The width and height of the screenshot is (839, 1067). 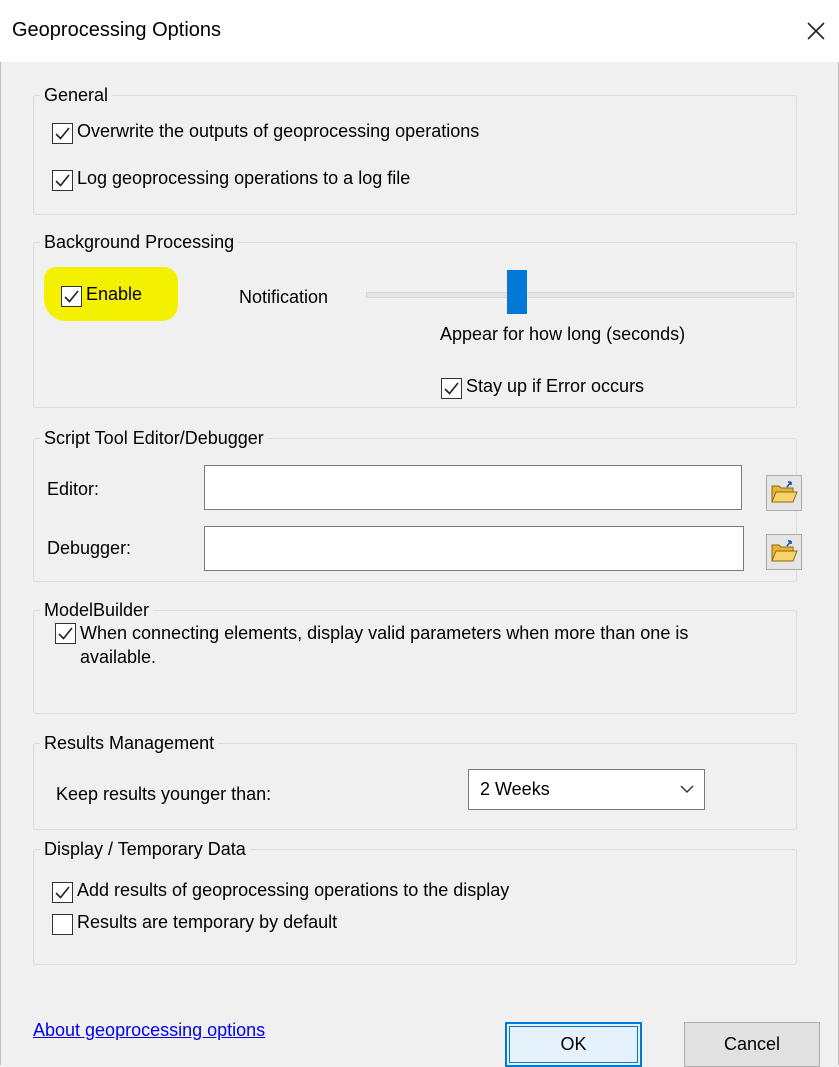 I want to click on editor-label: Editor:, so click(x=73, y=489).